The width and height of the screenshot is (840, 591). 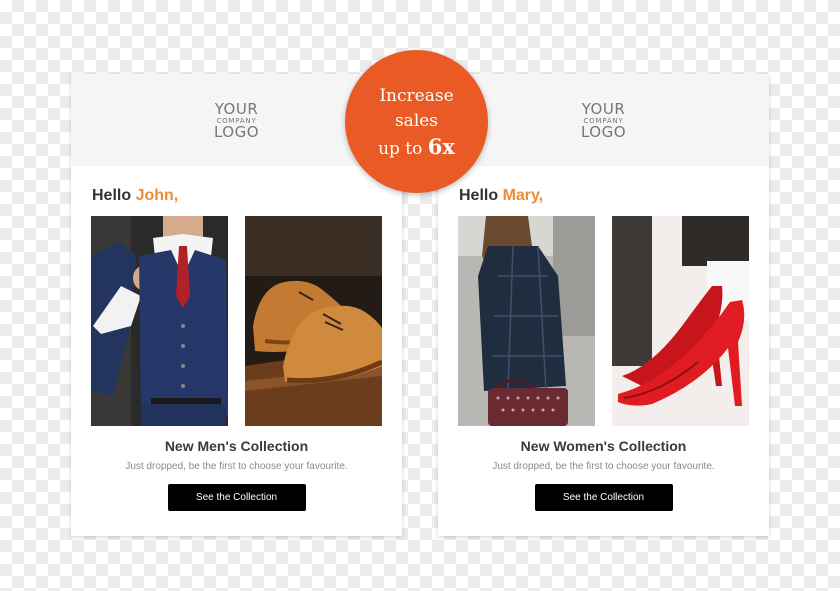 I want to click on heels-illustration, so click(x=680, y=321).